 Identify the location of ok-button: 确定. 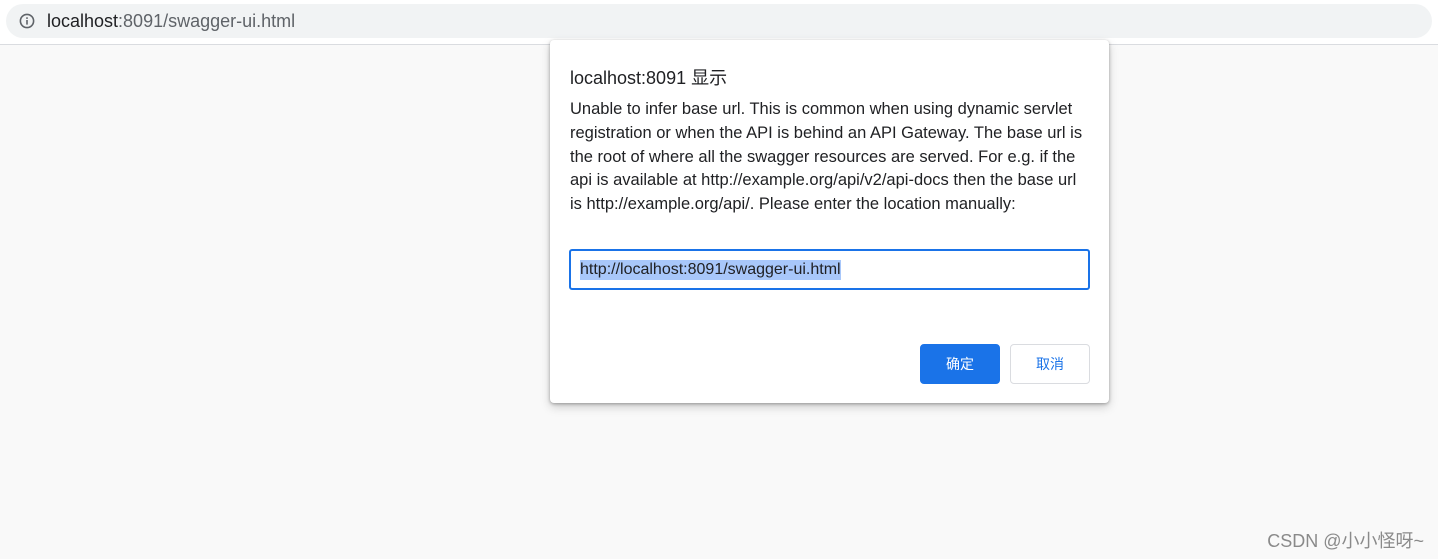
(960, 364).